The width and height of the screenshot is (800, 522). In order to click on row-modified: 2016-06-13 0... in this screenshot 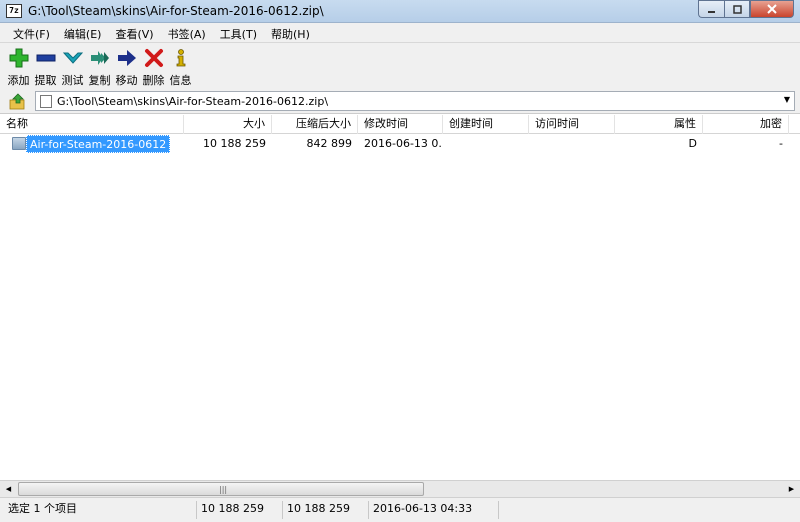, I will do `click(403, 143)`.